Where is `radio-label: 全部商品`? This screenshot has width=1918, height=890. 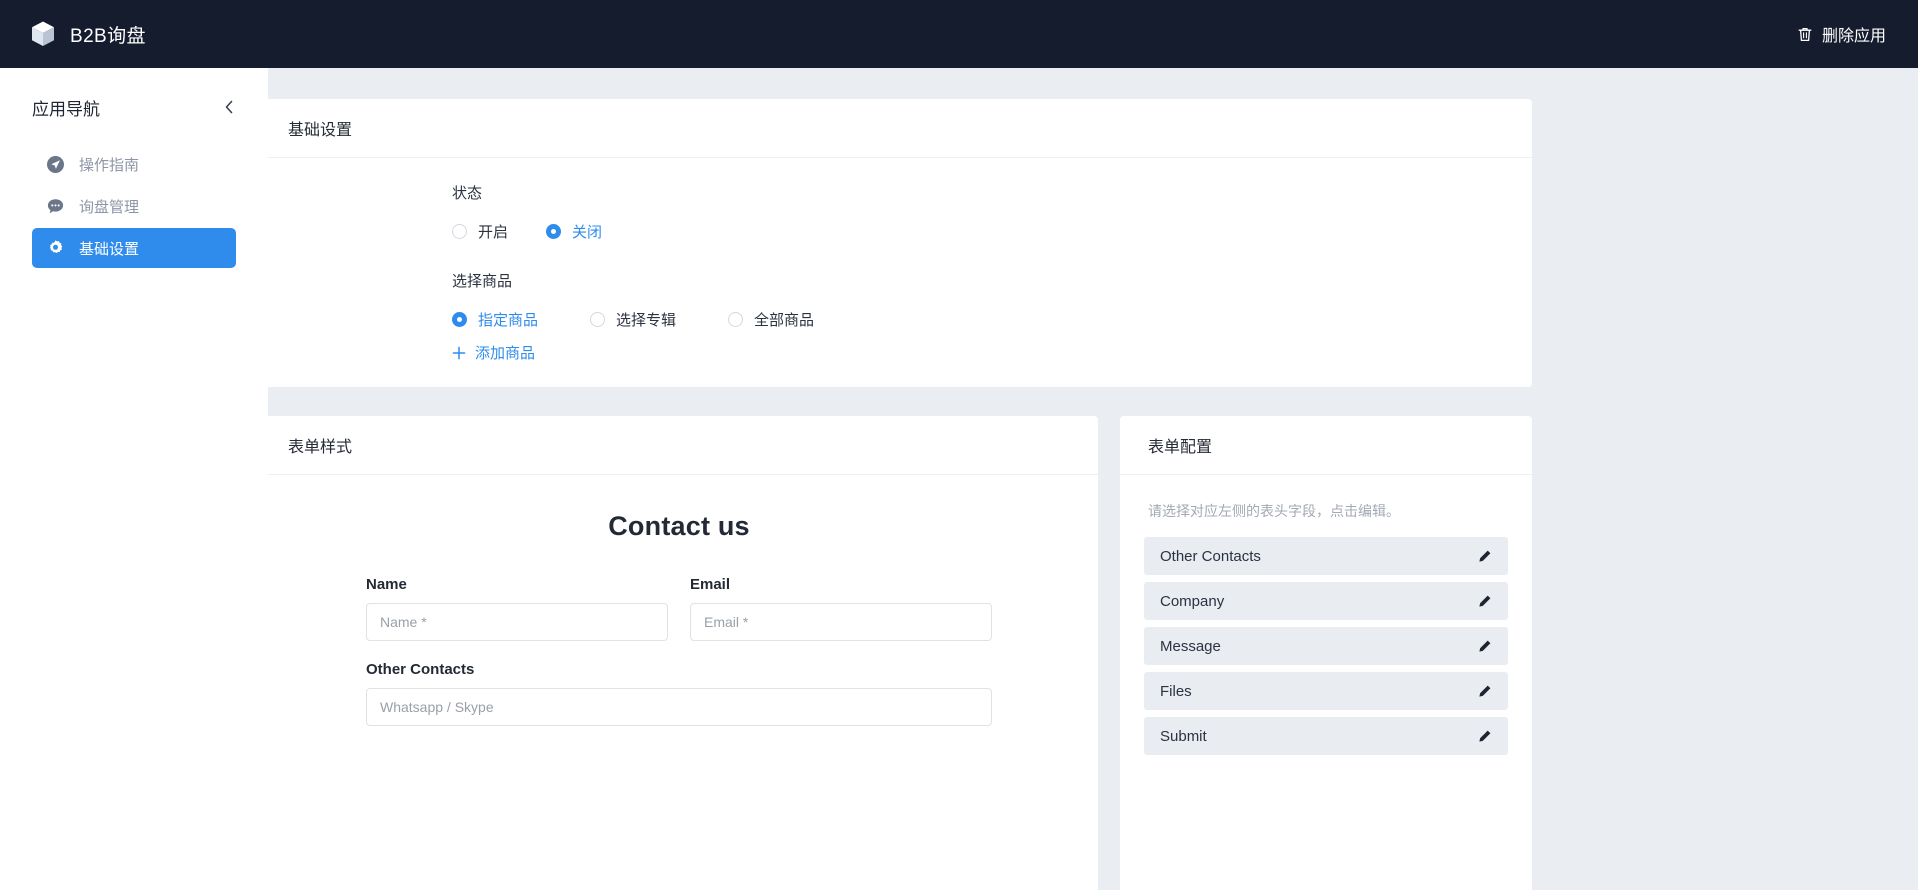 radio-label: 全部商品 is located at coordinates (784, 320).